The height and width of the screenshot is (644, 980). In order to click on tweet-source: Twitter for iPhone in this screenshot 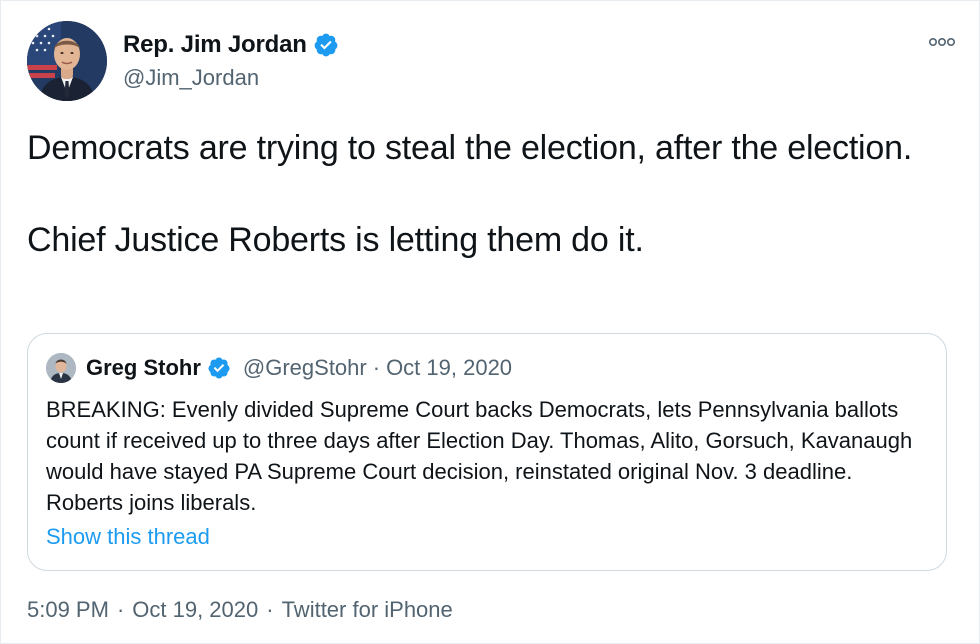, I will do `click(367, 609)`.